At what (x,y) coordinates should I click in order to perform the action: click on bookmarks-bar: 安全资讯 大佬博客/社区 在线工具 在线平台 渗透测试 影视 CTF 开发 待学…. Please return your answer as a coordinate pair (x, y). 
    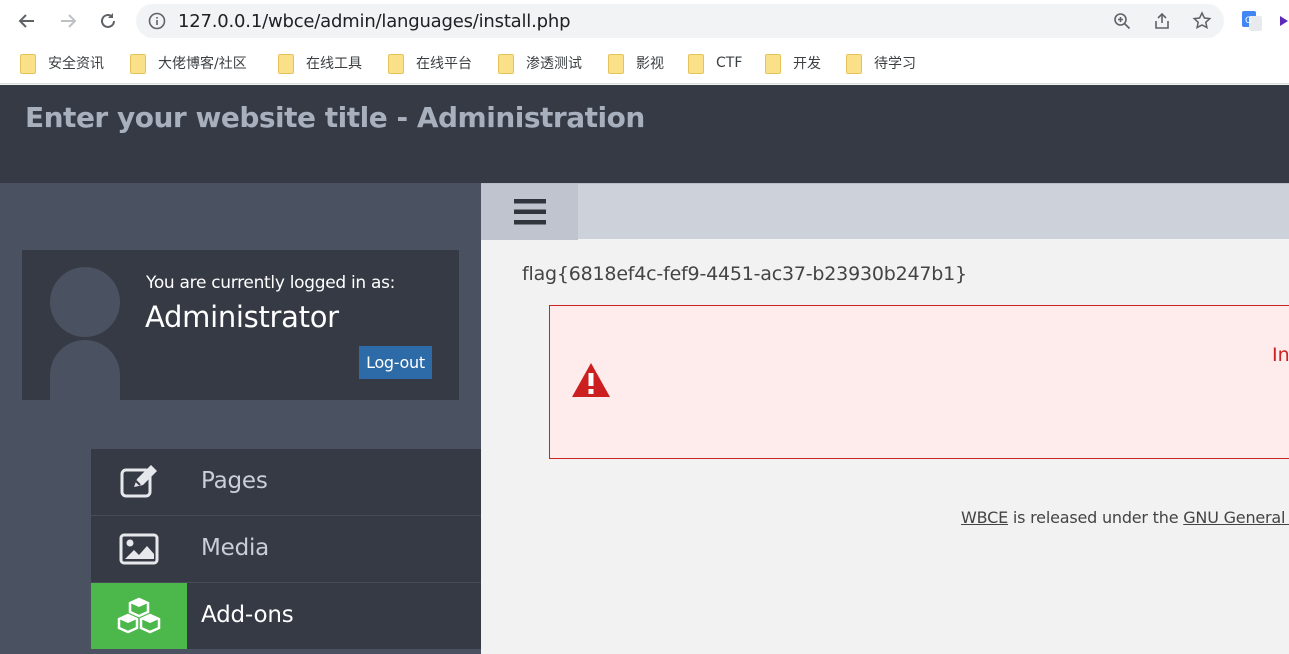
    Looking at the image, I should click on (644, 63).